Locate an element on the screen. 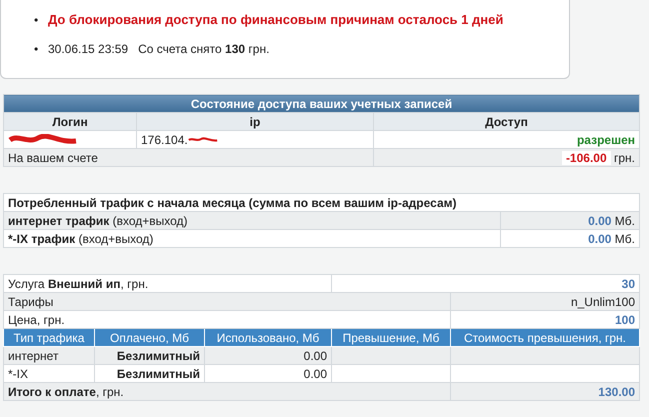 This screenshot has width=649, height=417. used-amount: 0.00 is located at coordinates (268, 355).